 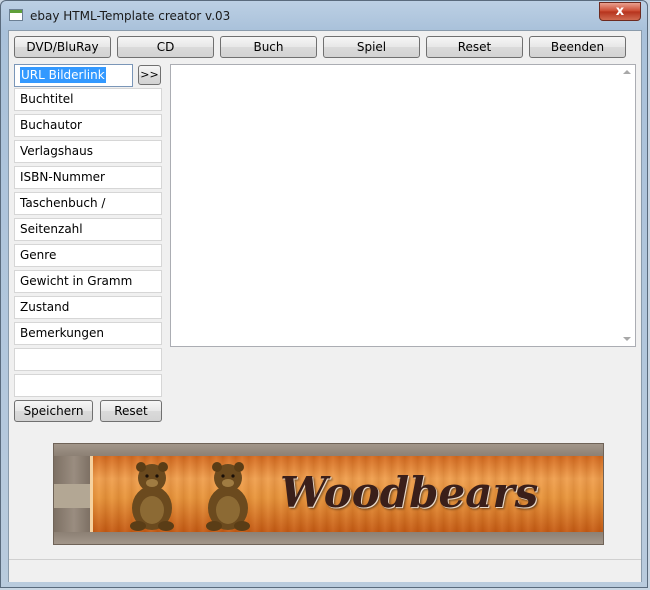 I want to click on scroll-down-icon, so click(x=627, y=339).